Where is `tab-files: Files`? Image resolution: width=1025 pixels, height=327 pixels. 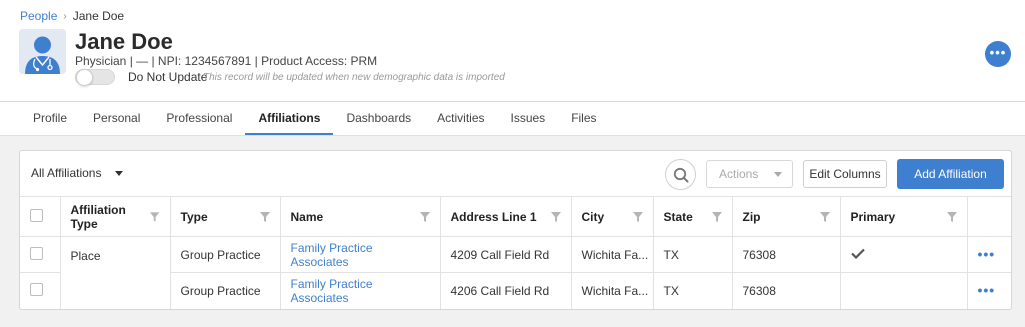
tab-files: Files is located at coordinates (583, 118).